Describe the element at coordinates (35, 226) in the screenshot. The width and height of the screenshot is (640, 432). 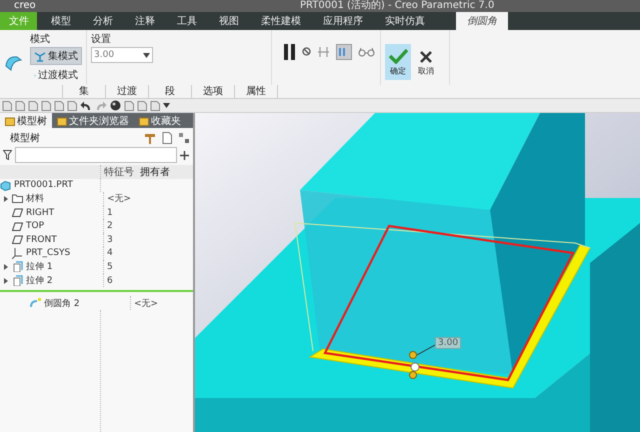
I see `tree-item: TOP` at that location.